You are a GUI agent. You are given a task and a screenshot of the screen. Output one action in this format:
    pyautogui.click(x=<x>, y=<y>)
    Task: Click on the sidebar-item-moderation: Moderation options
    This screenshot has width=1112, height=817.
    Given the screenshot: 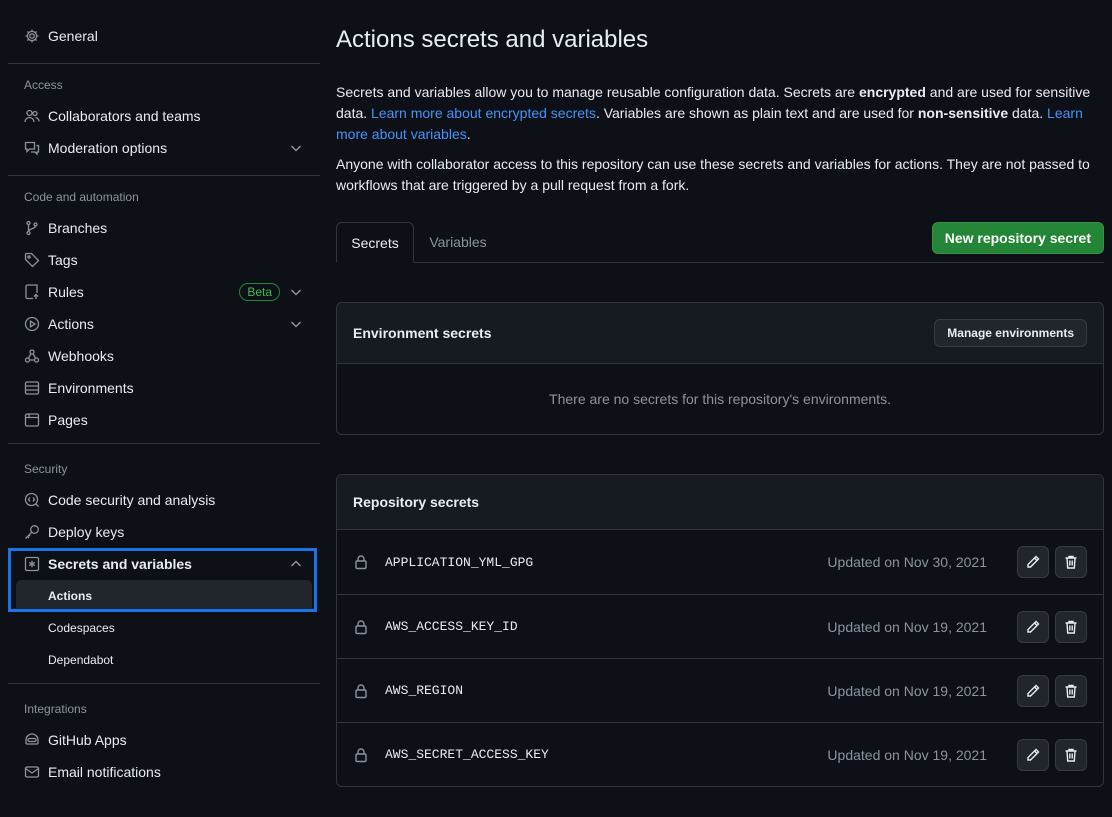 What is the action you would take?
    pyautogui.click(x=164, y=148)
    